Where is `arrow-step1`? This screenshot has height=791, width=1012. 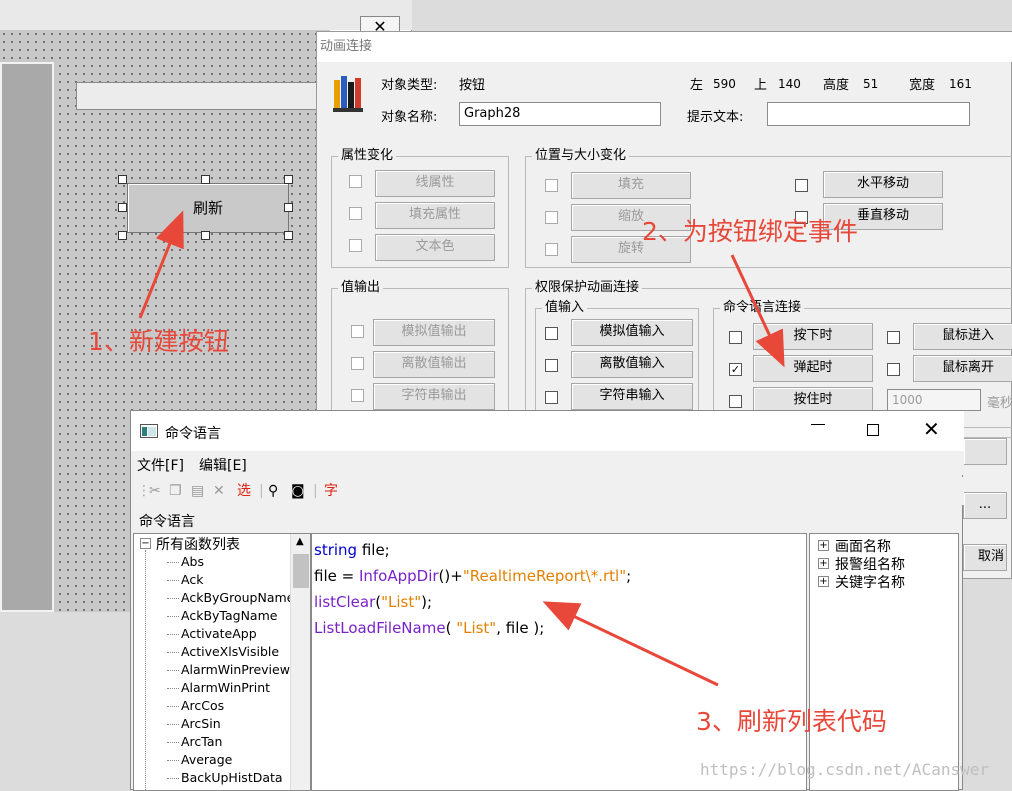 arrow-step1 is located at coordinates (161, 264).